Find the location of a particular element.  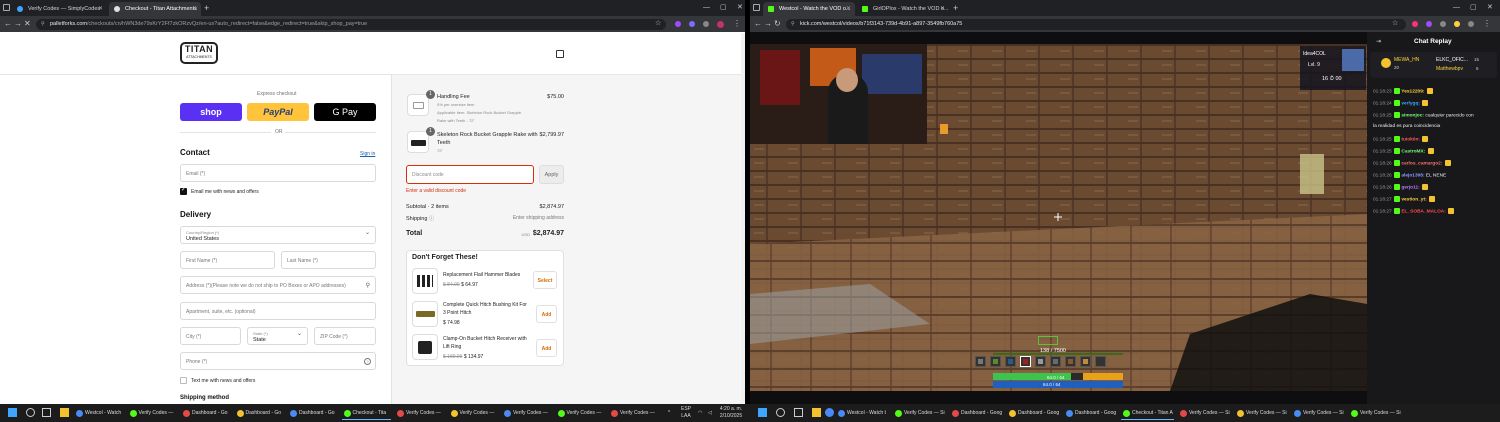

stop-icon: ✕ is located at coordinates (27, 24).